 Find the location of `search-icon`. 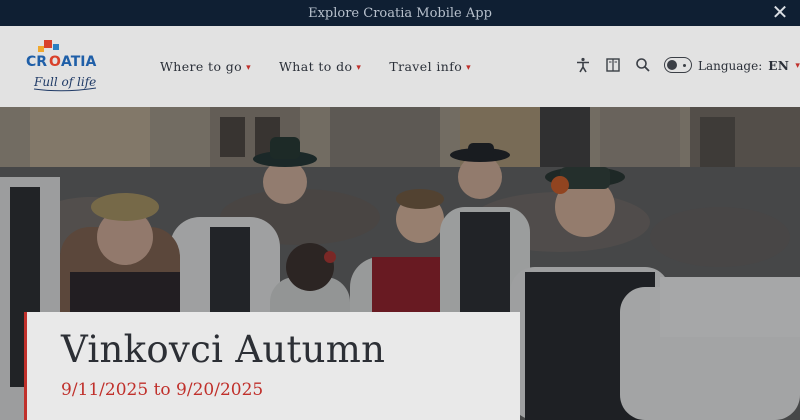

search-icon is located at coordinates (643, 65).